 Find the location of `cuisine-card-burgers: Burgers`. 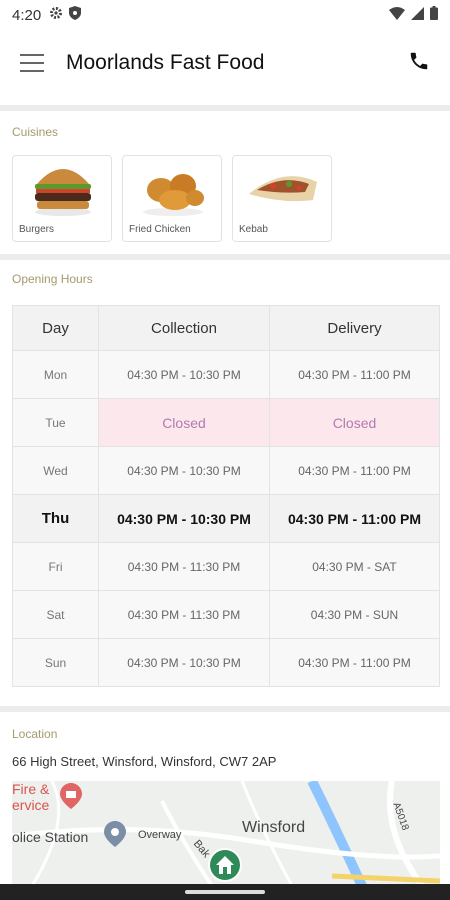

cuisine-card-burgers: Burgers is located at coordinates (62, 198).